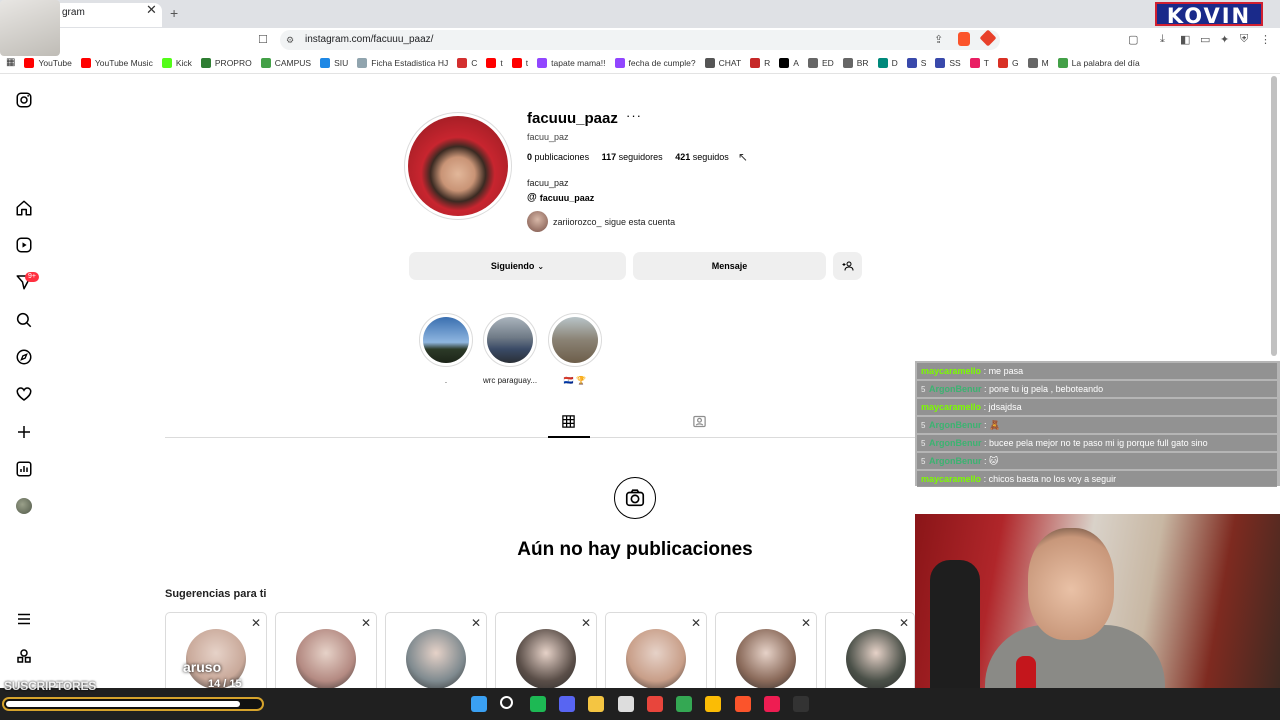 This screenshot has height=720, width=1280. What do you see at coordinates (24, 469) in the screenshot?
I see `dashboard-icon` at bounding box center [24, 469].